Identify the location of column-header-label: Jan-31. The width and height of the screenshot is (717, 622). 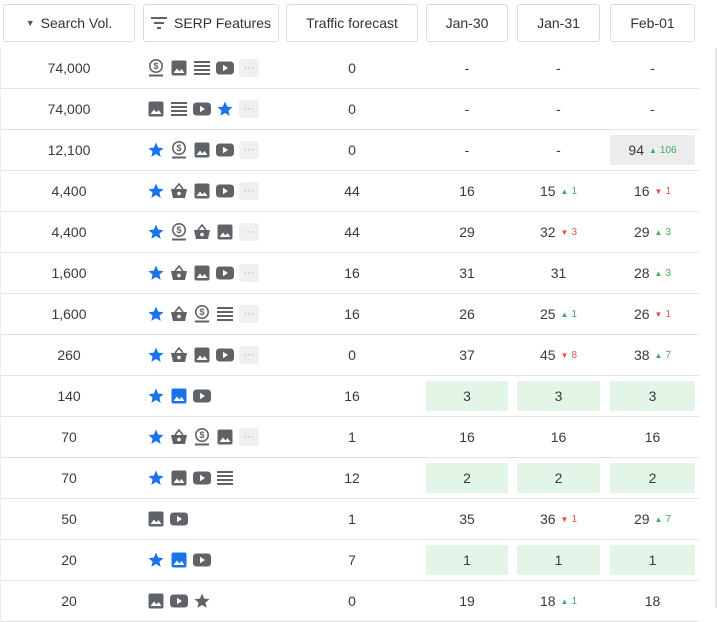
(558, 23).